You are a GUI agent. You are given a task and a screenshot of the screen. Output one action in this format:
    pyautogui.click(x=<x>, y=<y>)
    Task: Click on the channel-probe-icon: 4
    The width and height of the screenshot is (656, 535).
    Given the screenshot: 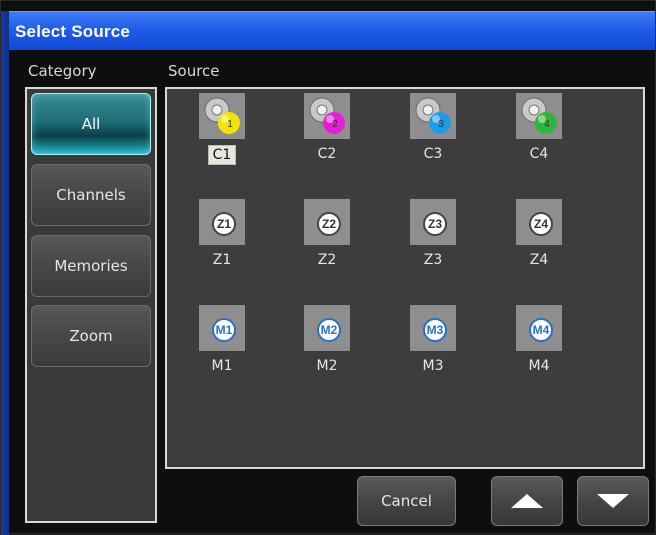 What is the action you would take?
    pyautogui.click(x=539, y=115)
    